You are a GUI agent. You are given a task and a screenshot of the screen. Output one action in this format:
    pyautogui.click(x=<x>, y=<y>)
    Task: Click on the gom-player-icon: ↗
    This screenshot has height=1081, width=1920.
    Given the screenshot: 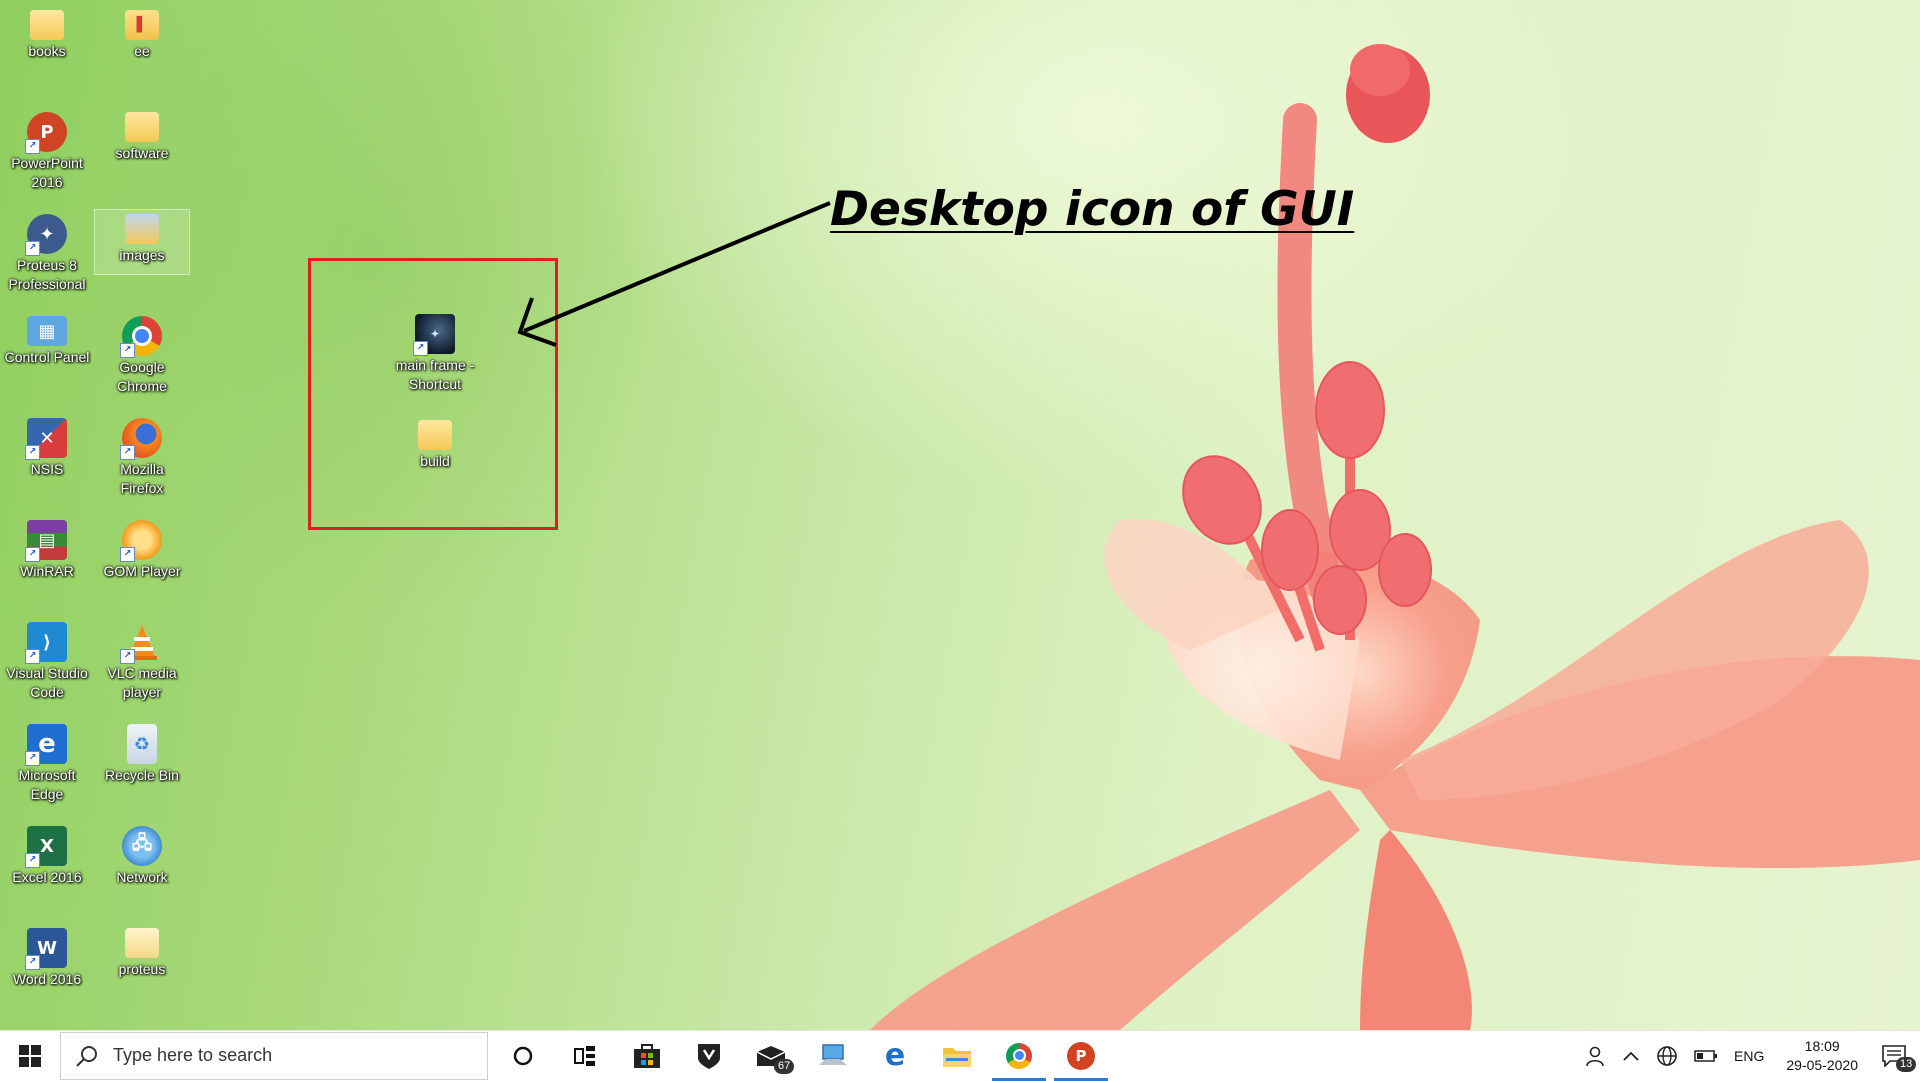 What is the action you would take?
    pyautogui.click(x=141, y=541)
    